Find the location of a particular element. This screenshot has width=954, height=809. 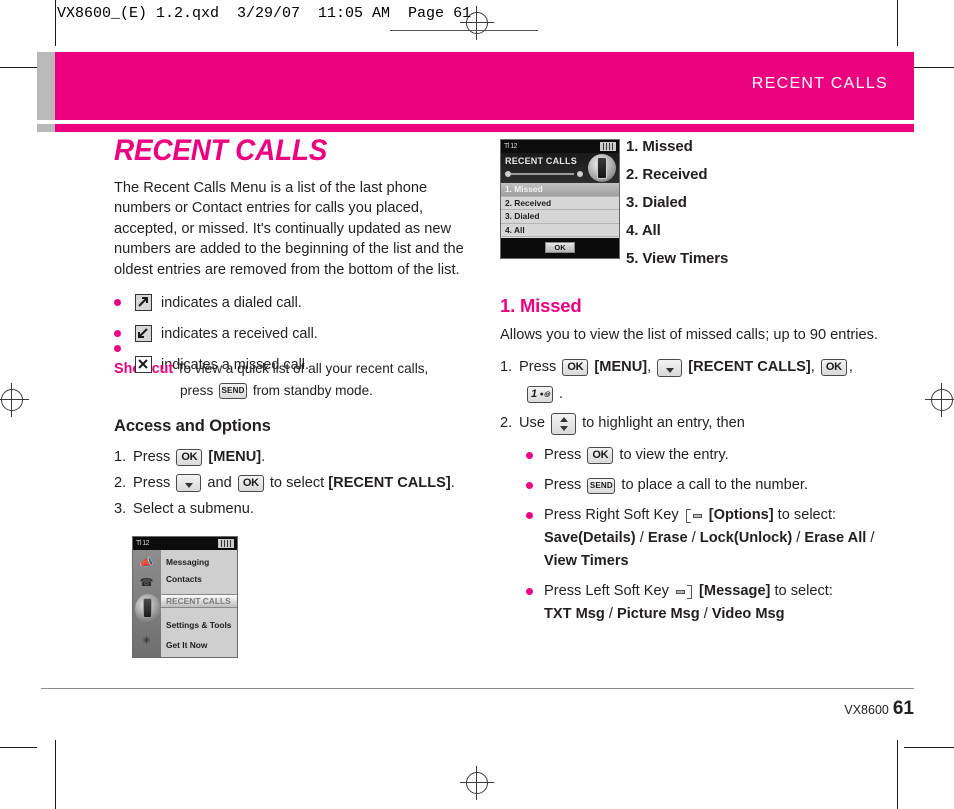

up-down-arrow-key-icon is located at coordinates (564, 423).